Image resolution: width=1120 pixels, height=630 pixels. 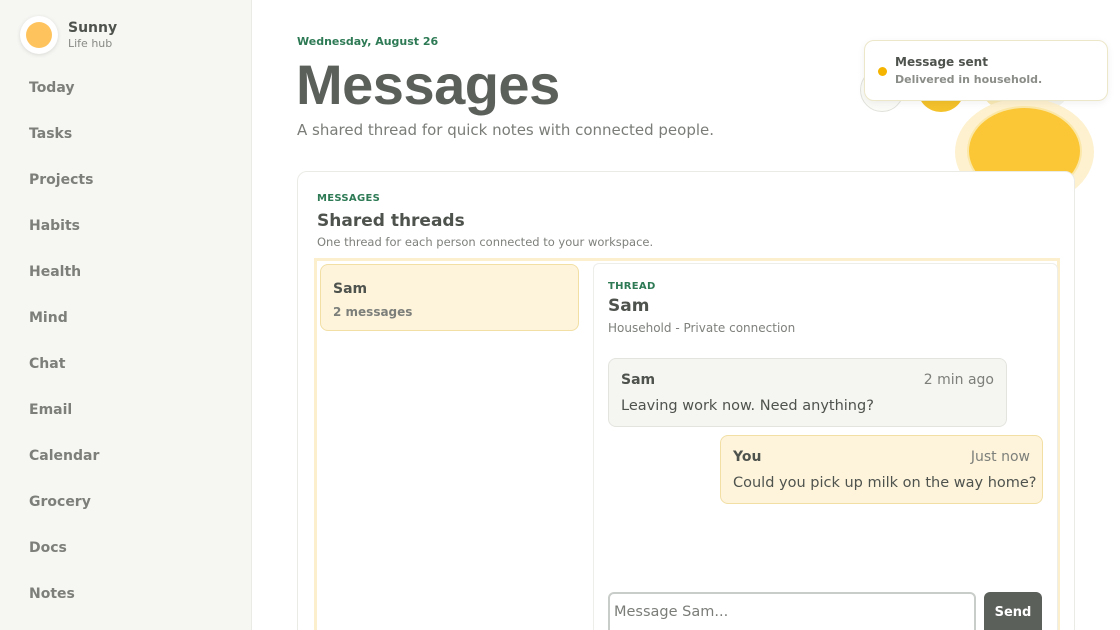 What do you see at coordinates (449, 297) in the screenshot?
I see `thread-list-item-sam: Sam 2 messages` at bounding box center [449, 297].